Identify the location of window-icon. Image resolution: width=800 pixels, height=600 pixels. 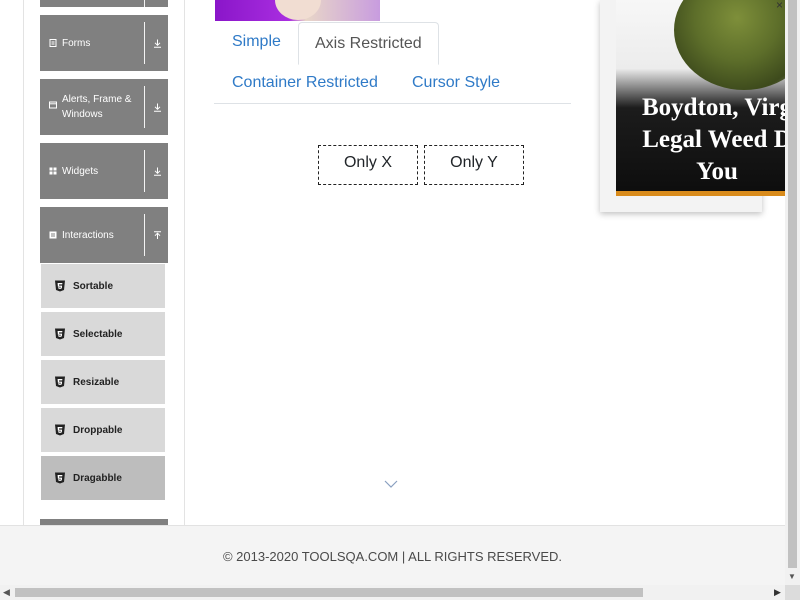
(53, 105).